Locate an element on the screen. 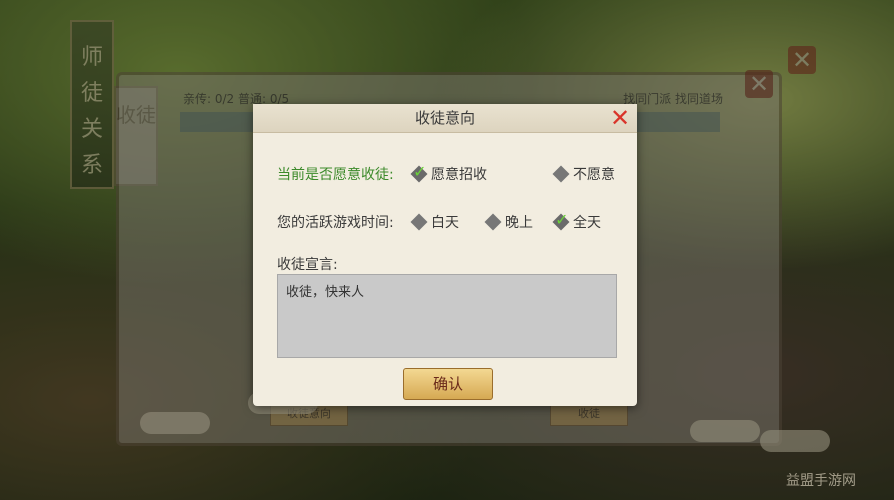 The image size is (894, 500). option-evening: 晚上 is located at coordinates (508, 222).